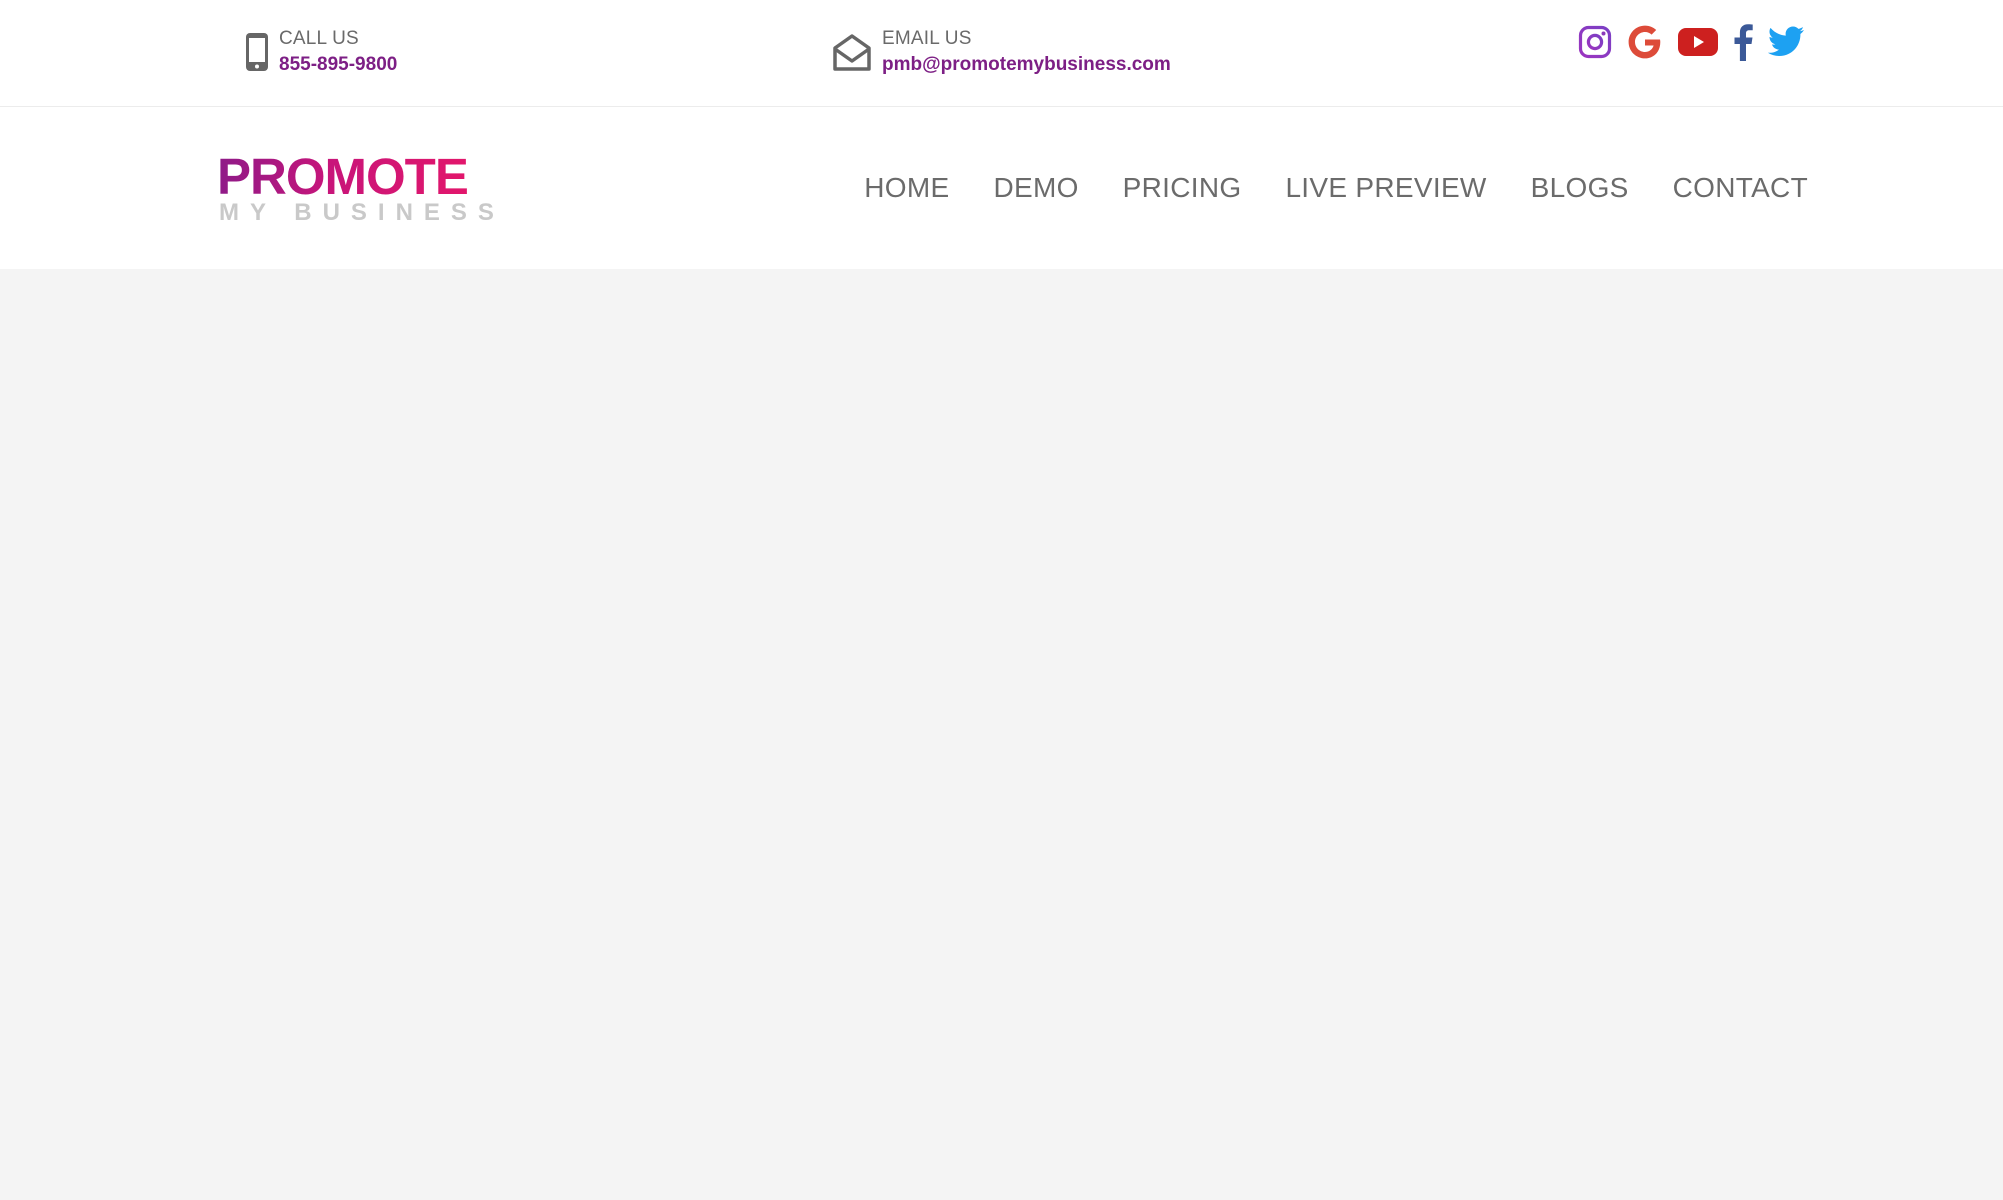 This screenshot has height=1200, width=2003. I want to click on phone-number-link: 855-895-9800, so click(338, 65).